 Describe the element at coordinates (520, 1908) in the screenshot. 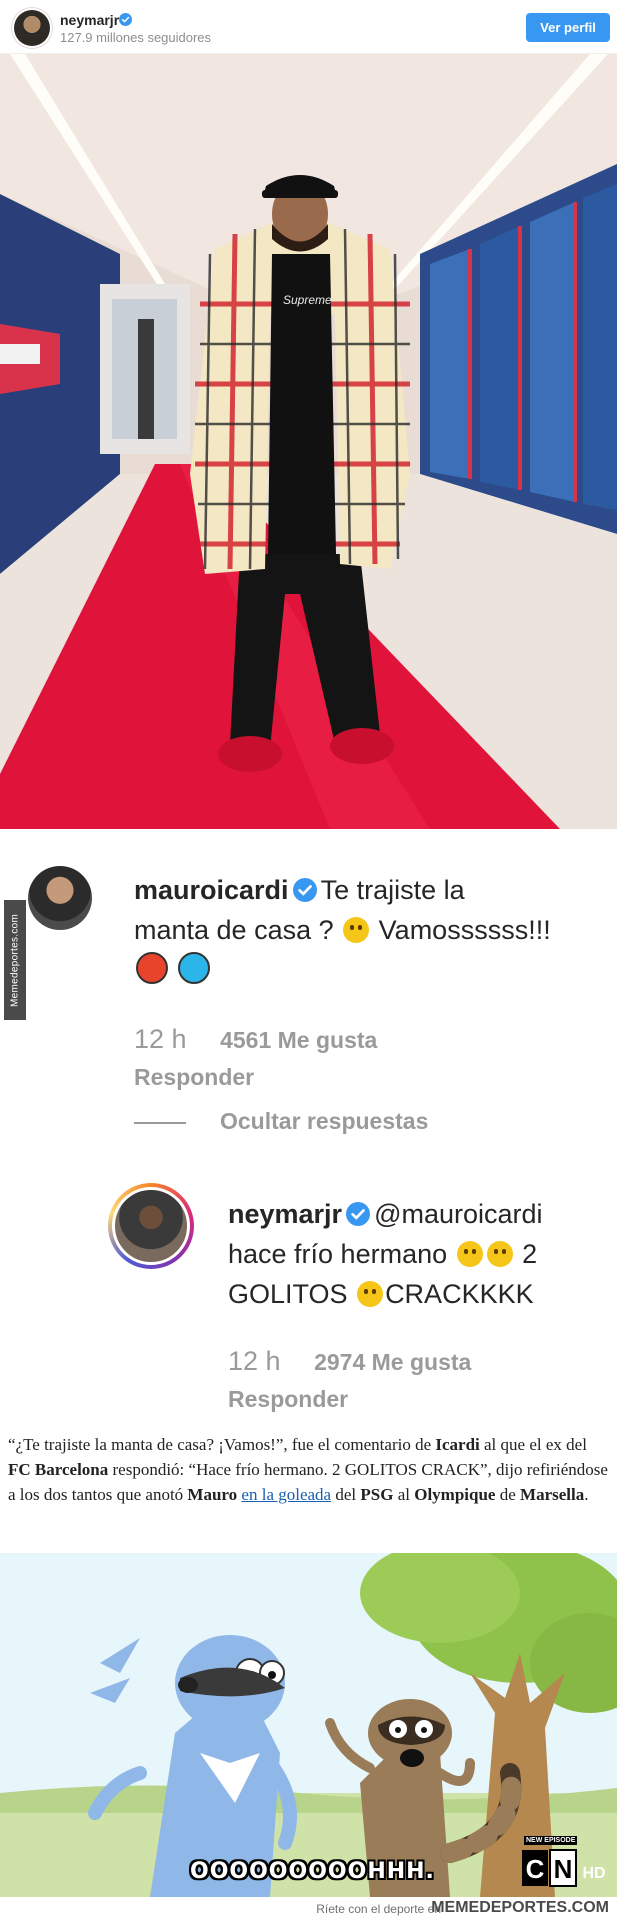

I see `footer-brand: MEMEDEPORTES.COM` at that location.